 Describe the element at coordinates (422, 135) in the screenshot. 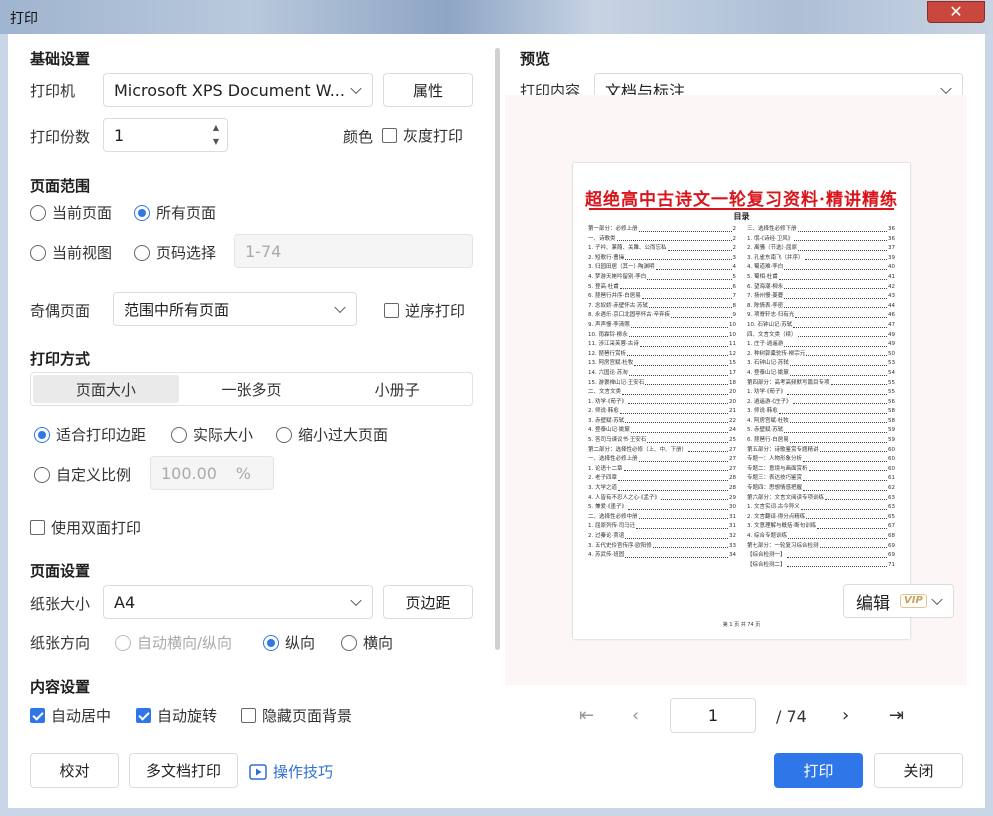

I see `grayscale-option: 灰度打印` at that location.